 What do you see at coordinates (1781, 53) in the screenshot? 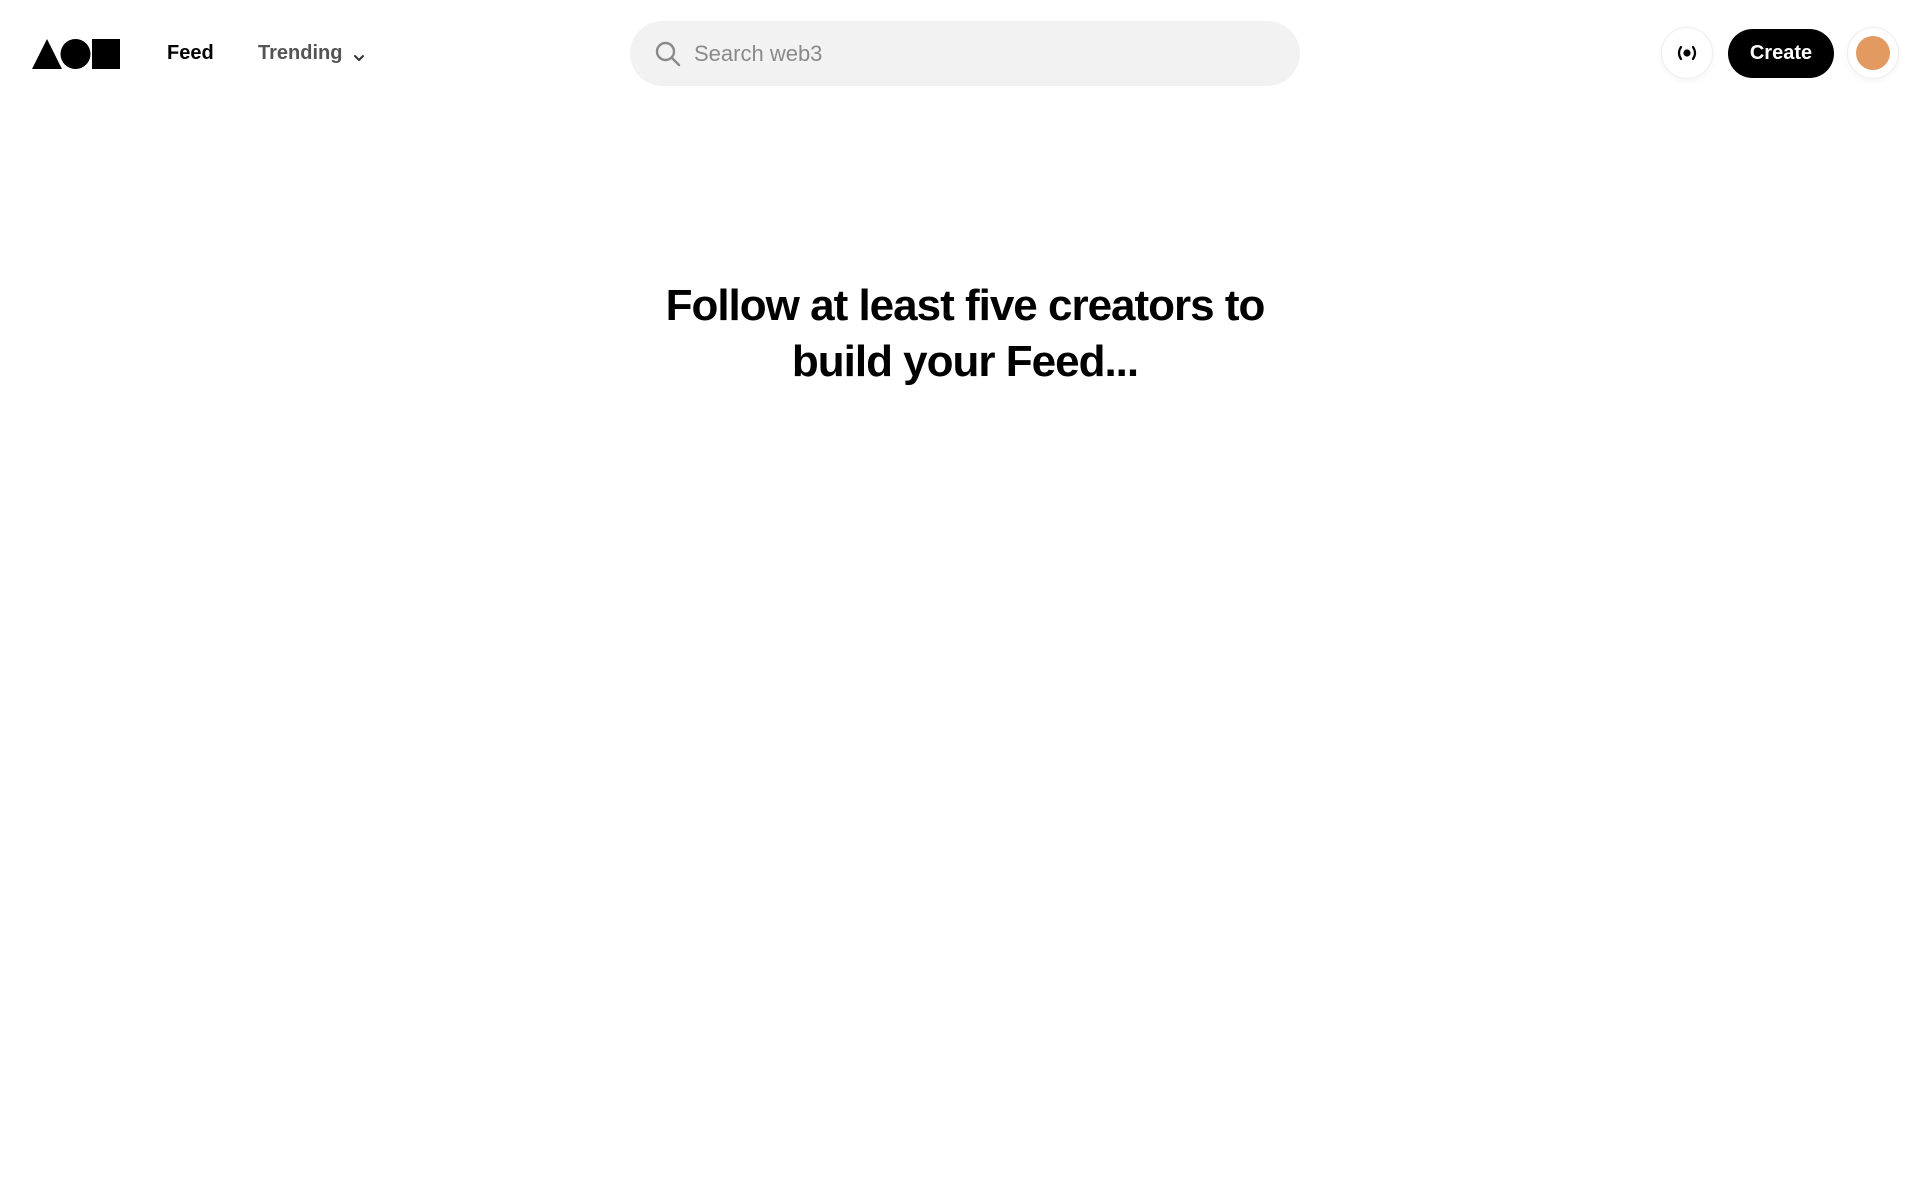
I see `create-button: Create` at bounding box center [1781, 53].